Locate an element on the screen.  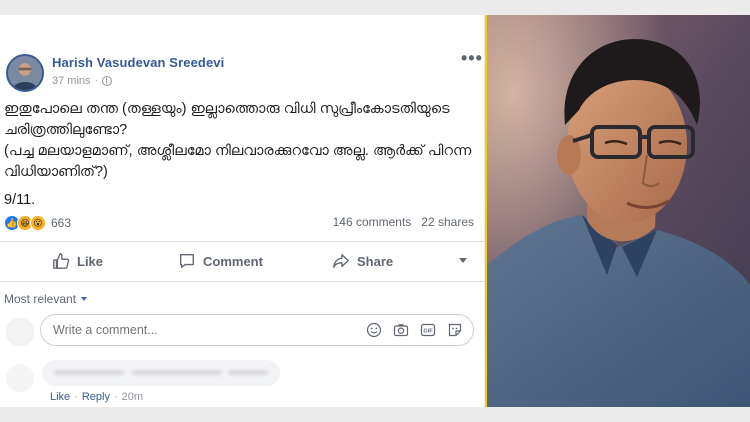
caret-down-icon is located at coordinates (84, 299).